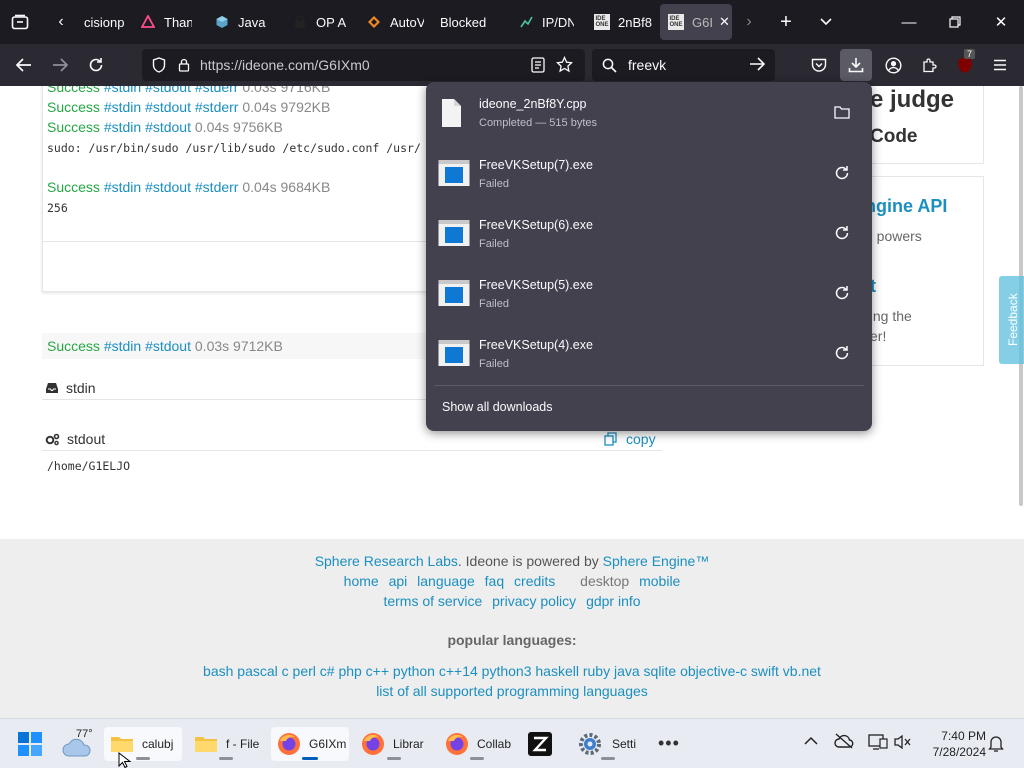 The width and height of the screenshot is (1024, 773). Describe the element at coordinates (826, 22) in the screenshot. I see `list-tabs-icon` at that location.